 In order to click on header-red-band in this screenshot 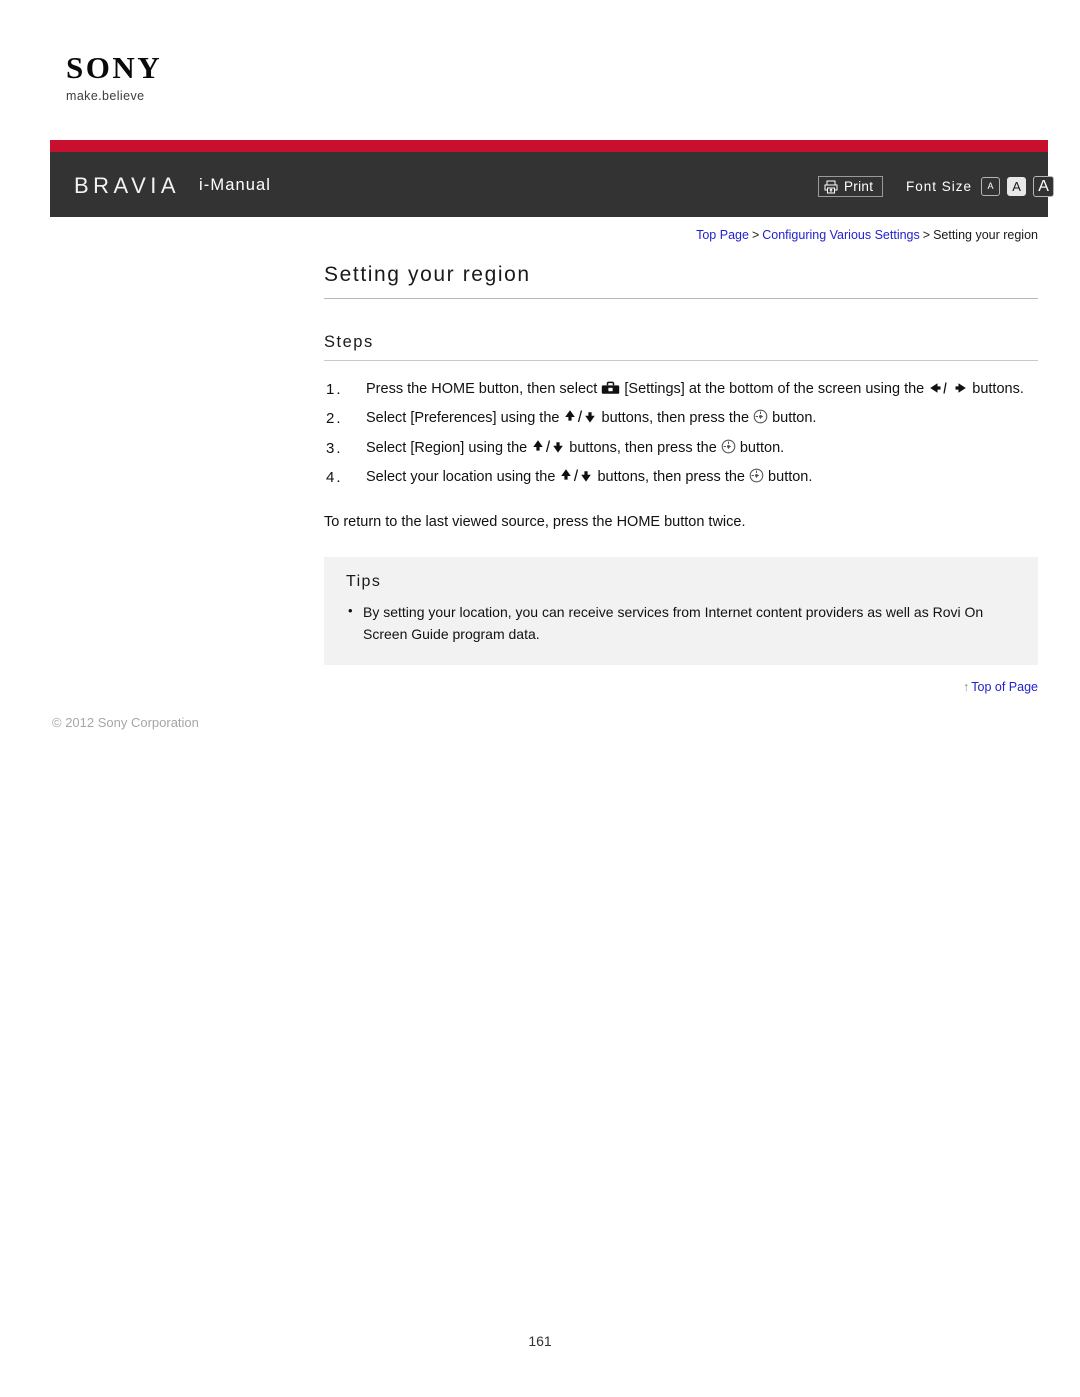, I will do `click(549, 146)`.